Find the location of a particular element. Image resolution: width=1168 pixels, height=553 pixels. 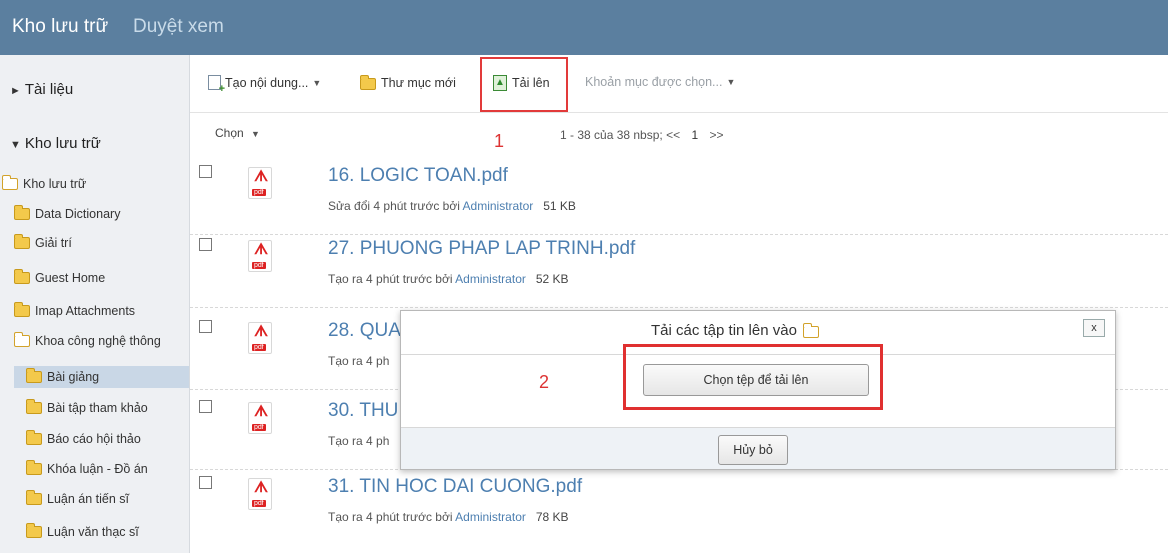

tree-item-bai-giang: Bài giảng is located at coordinates (101, 377).